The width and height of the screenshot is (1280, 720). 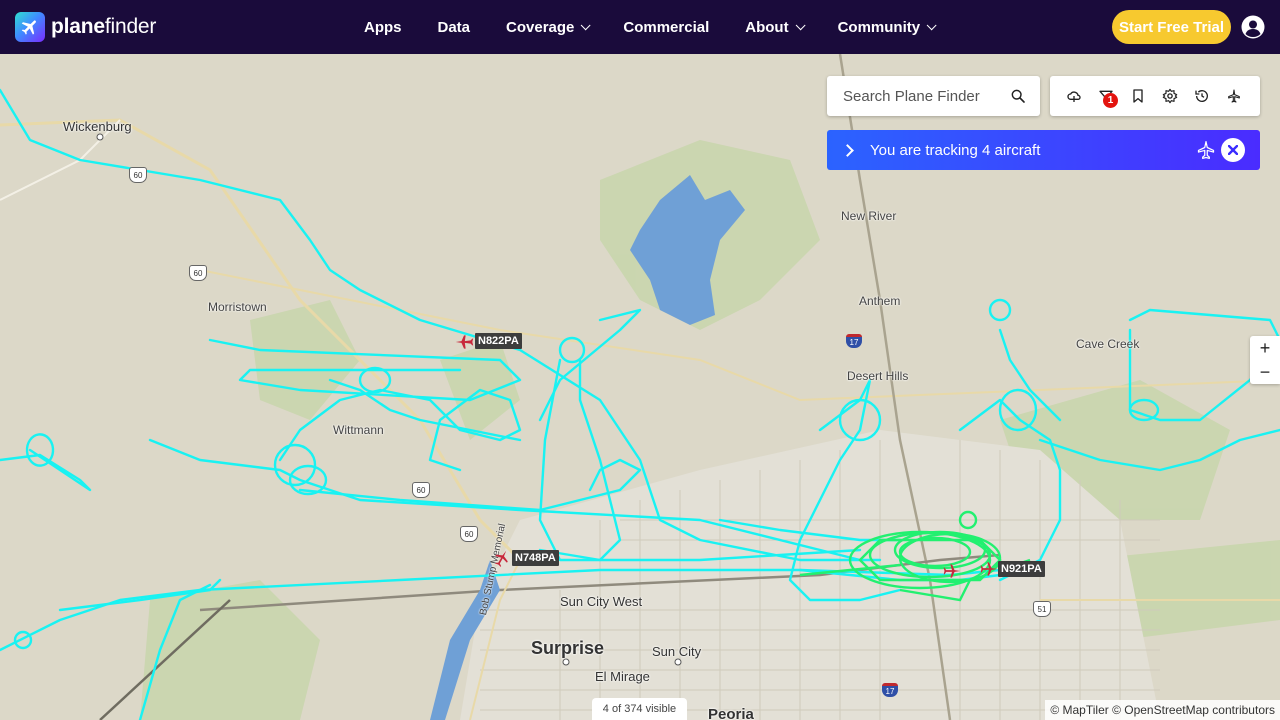 I want to click on close-icon, so click(x=1233, y=150).